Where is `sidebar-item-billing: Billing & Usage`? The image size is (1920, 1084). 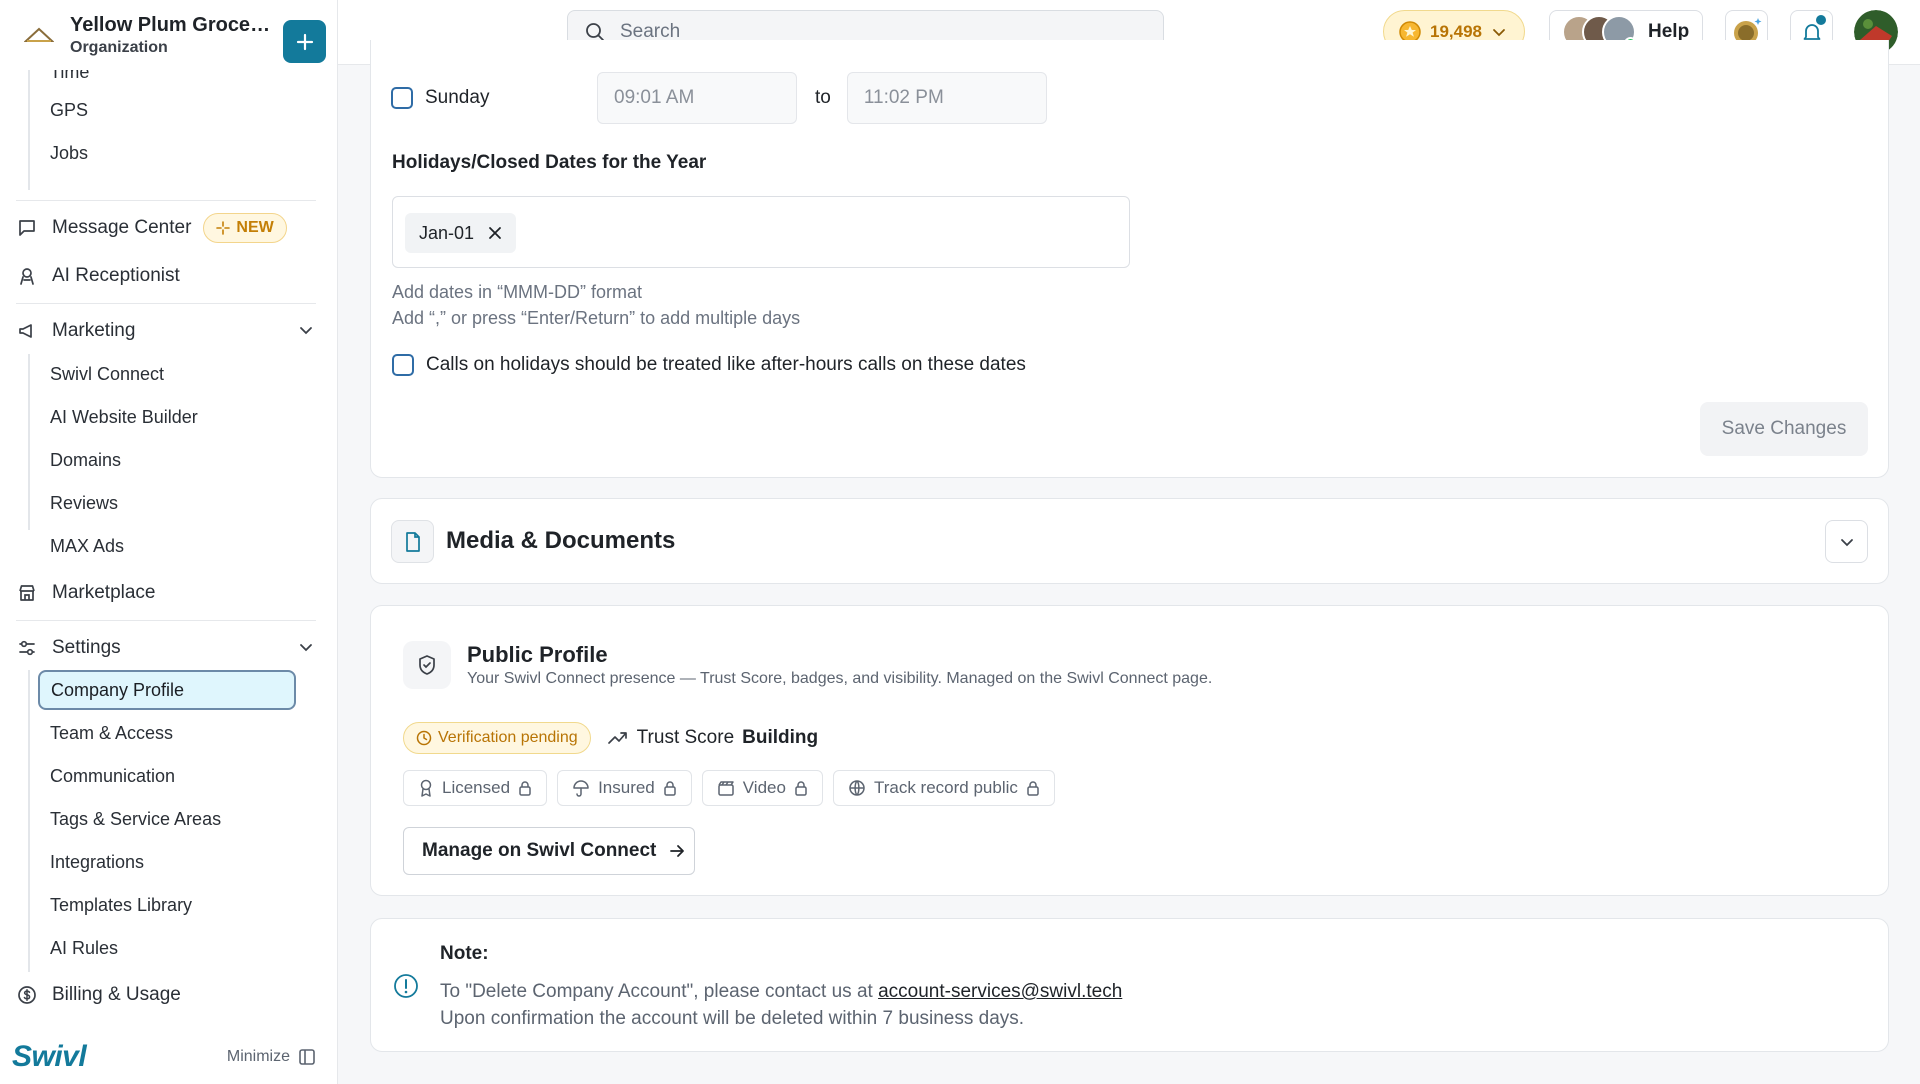 sidebar-item-billing: Billing & Usage is located at coordinates (166, 995).